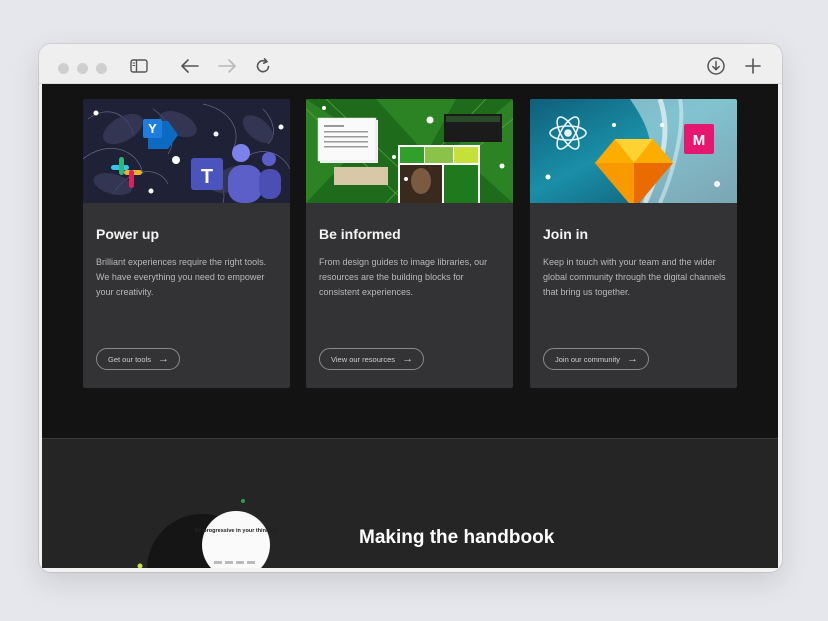 This screenshot has height=621, width=828. I want to click on button-label: View our resources, so click(363, 359).